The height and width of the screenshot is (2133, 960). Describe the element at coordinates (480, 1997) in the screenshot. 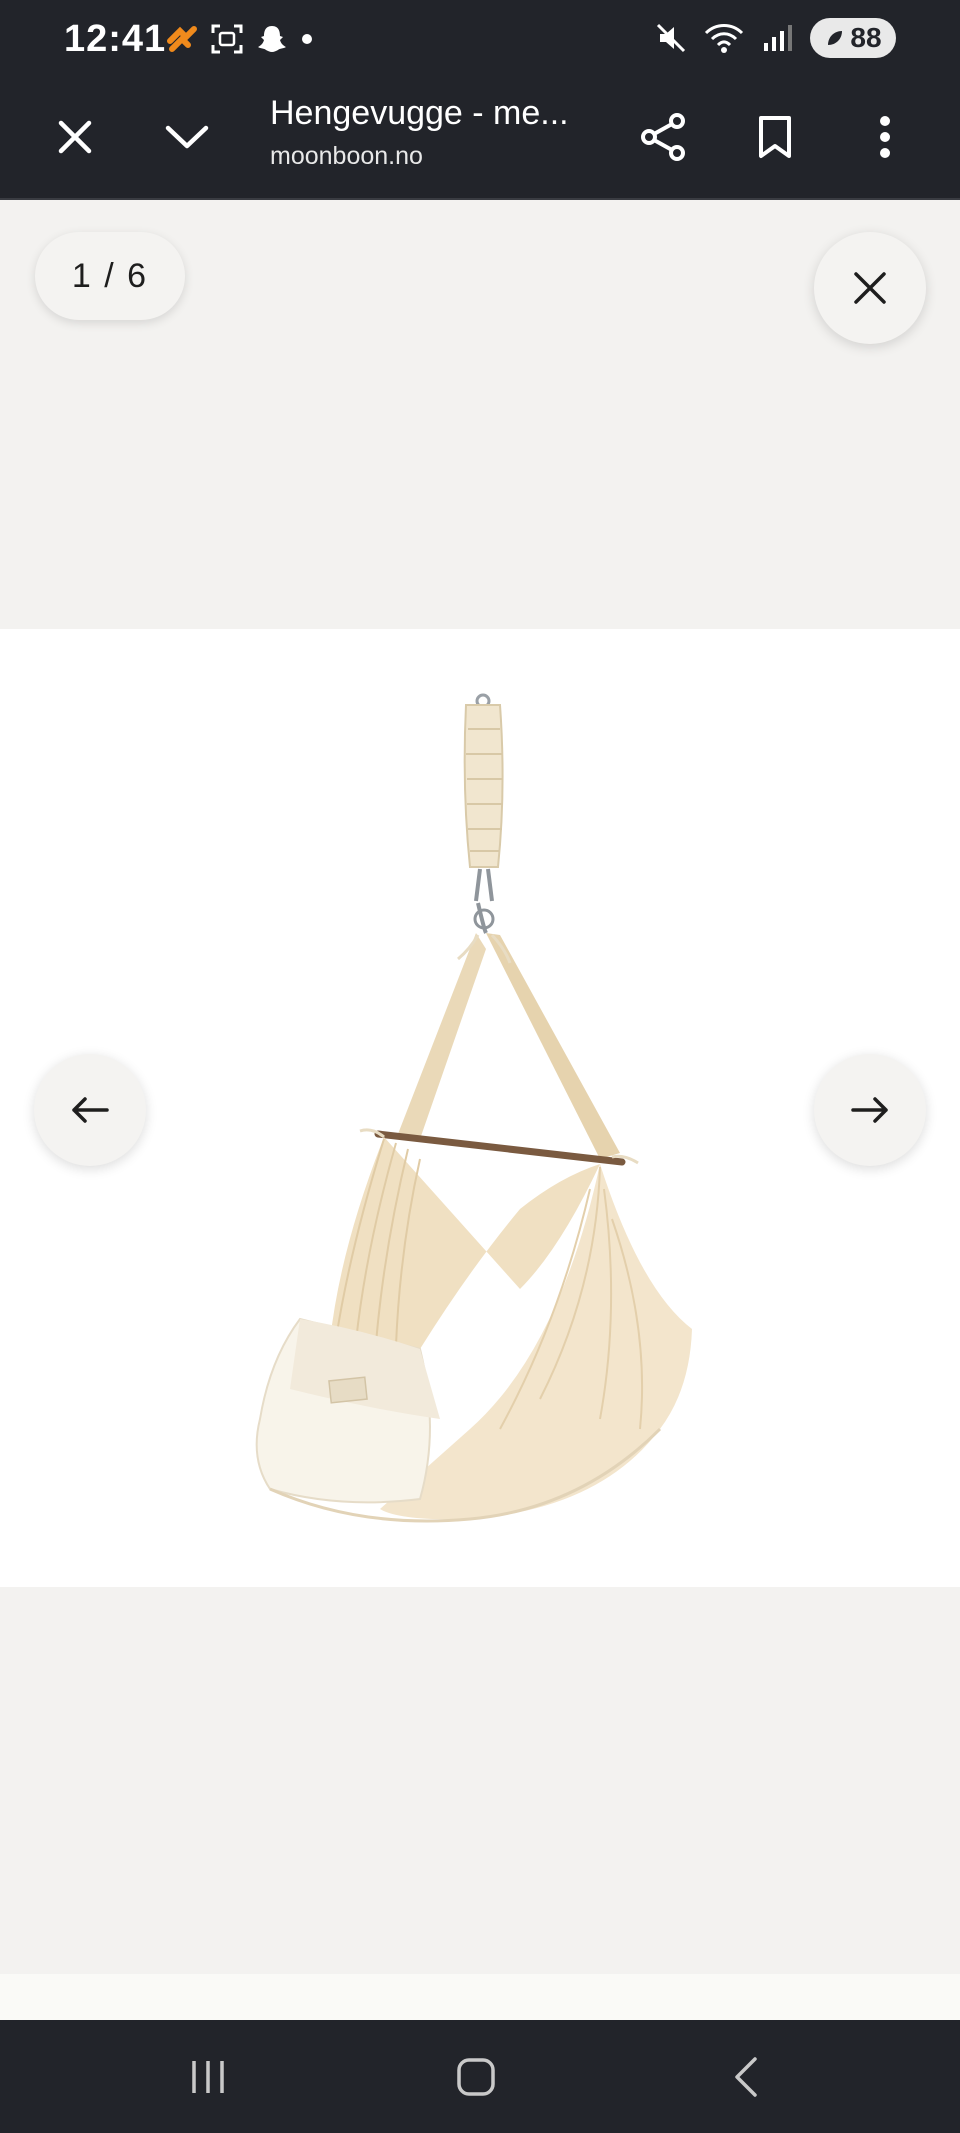

I see `page-content-edge` at that location.